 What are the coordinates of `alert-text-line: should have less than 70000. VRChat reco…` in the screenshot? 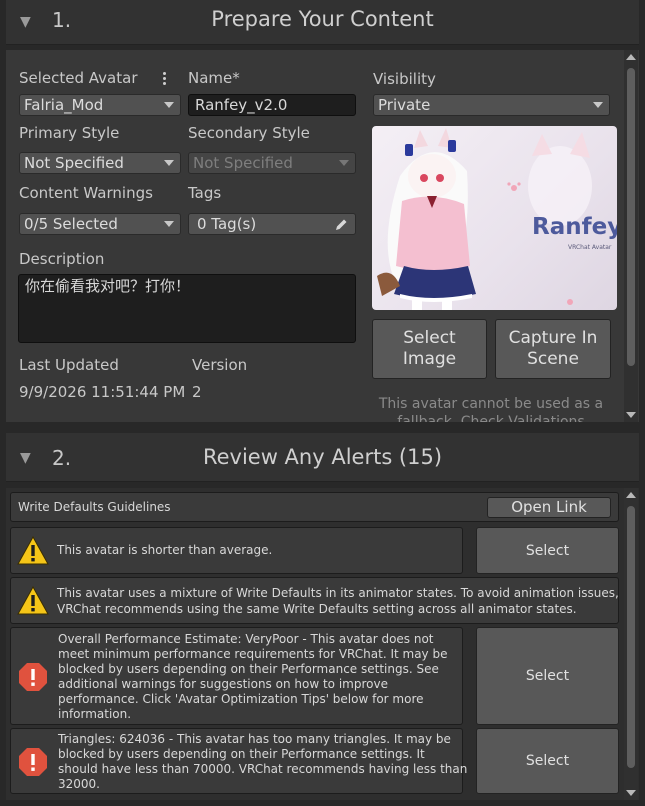 It's located at (263, 769).